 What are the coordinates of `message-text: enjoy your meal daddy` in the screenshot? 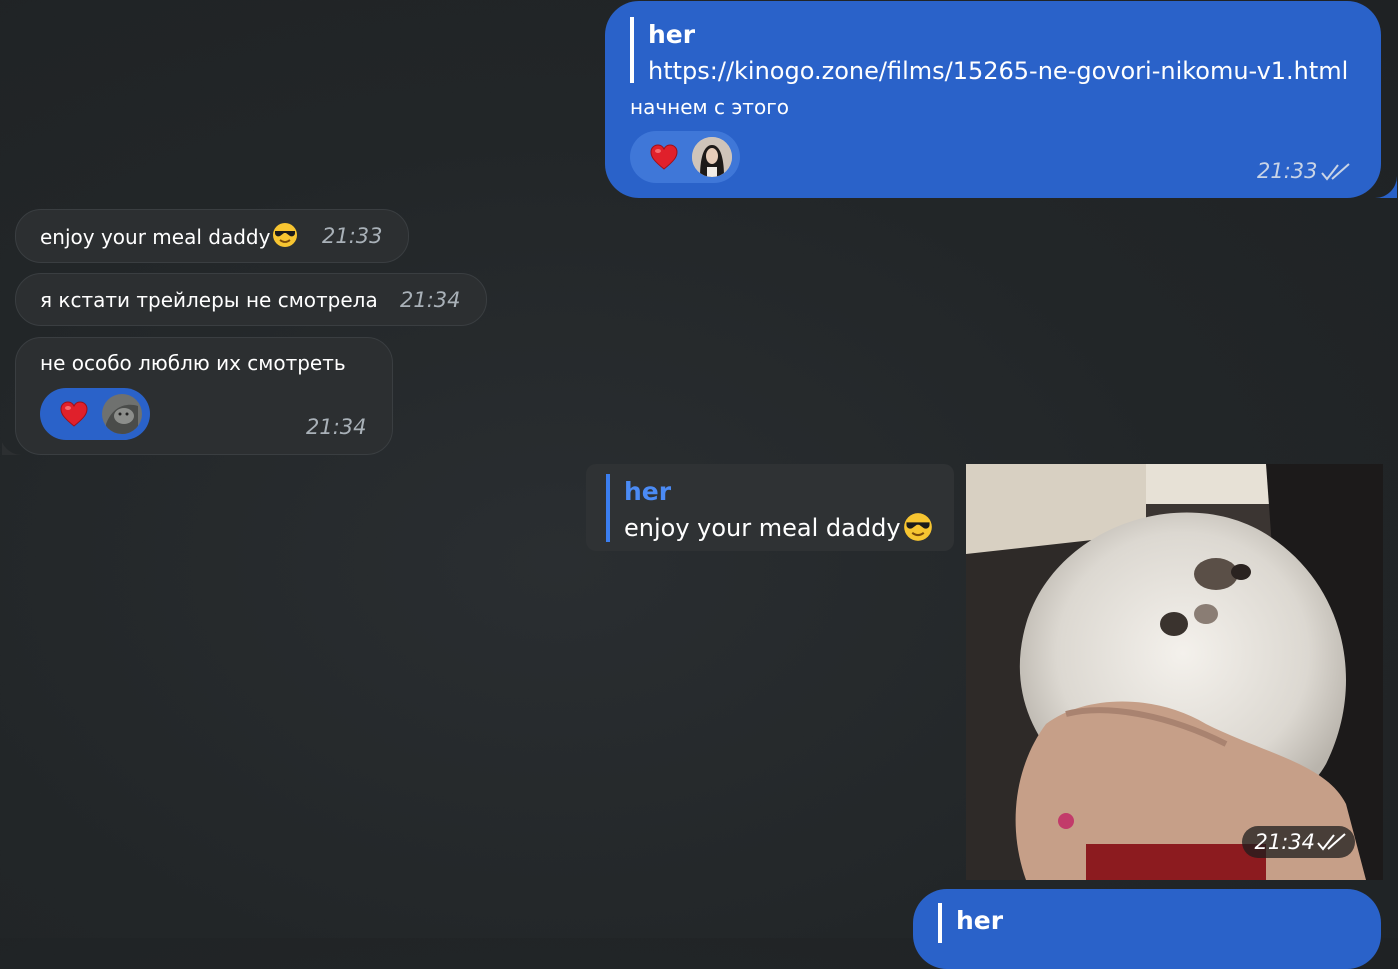 It's located at (169, 236).